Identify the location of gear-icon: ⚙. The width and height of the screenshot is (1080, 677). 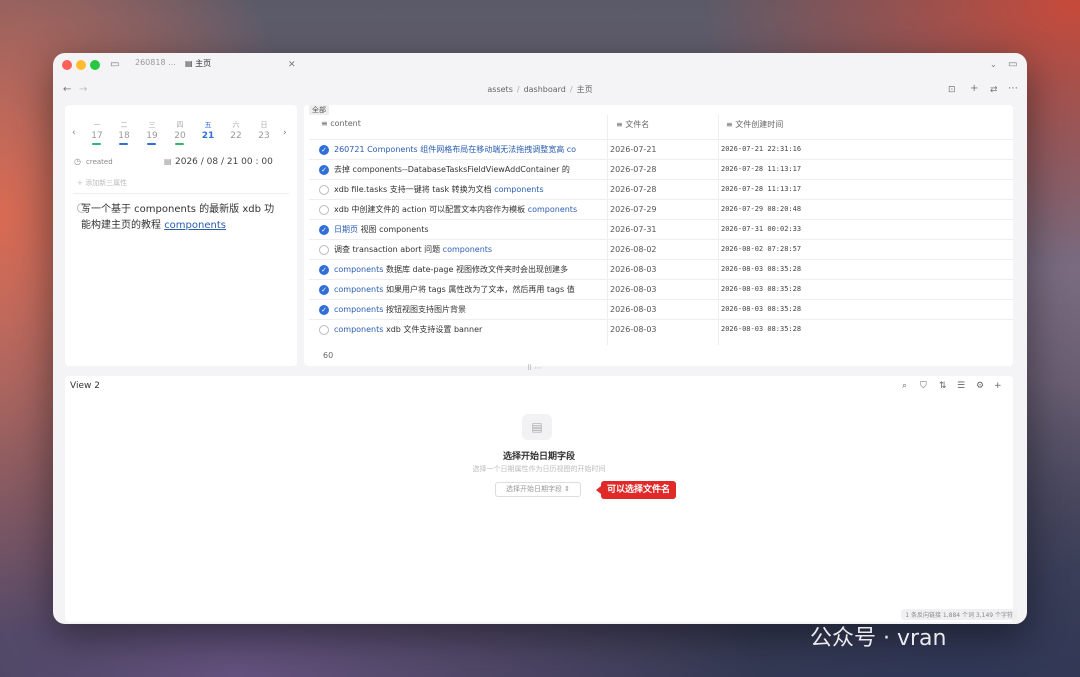
(980, 386).